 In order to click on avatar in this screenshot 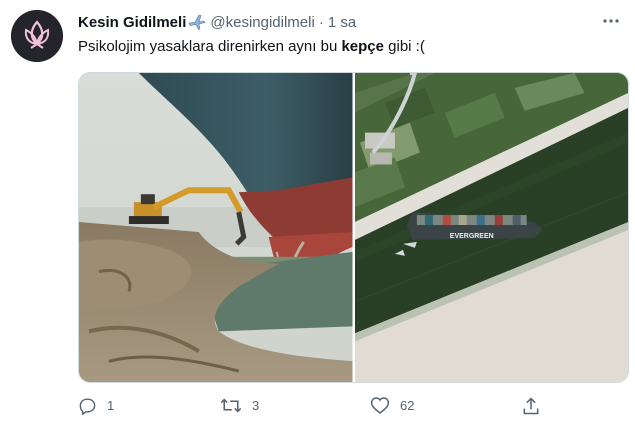, I will do `click(37, 36)`.